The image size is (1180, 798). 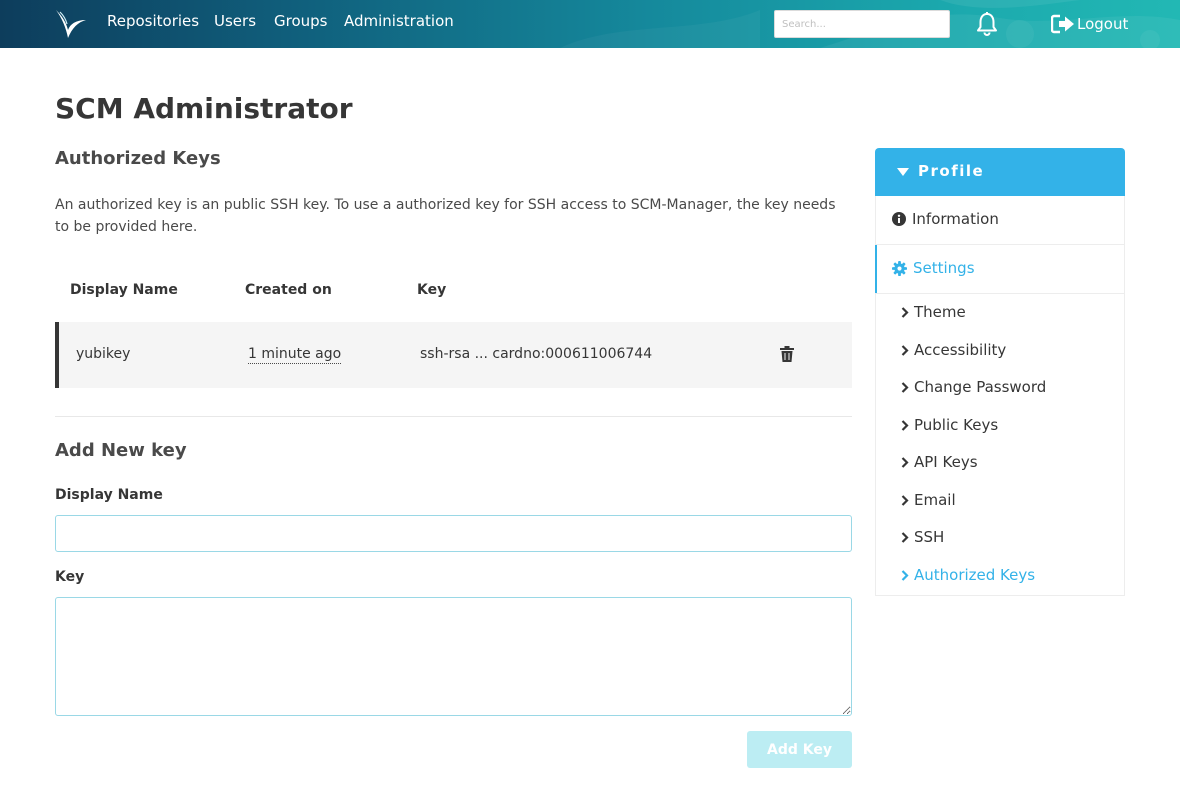 I want to click on display-name-label: Display Name, so click(x=109, y=495).